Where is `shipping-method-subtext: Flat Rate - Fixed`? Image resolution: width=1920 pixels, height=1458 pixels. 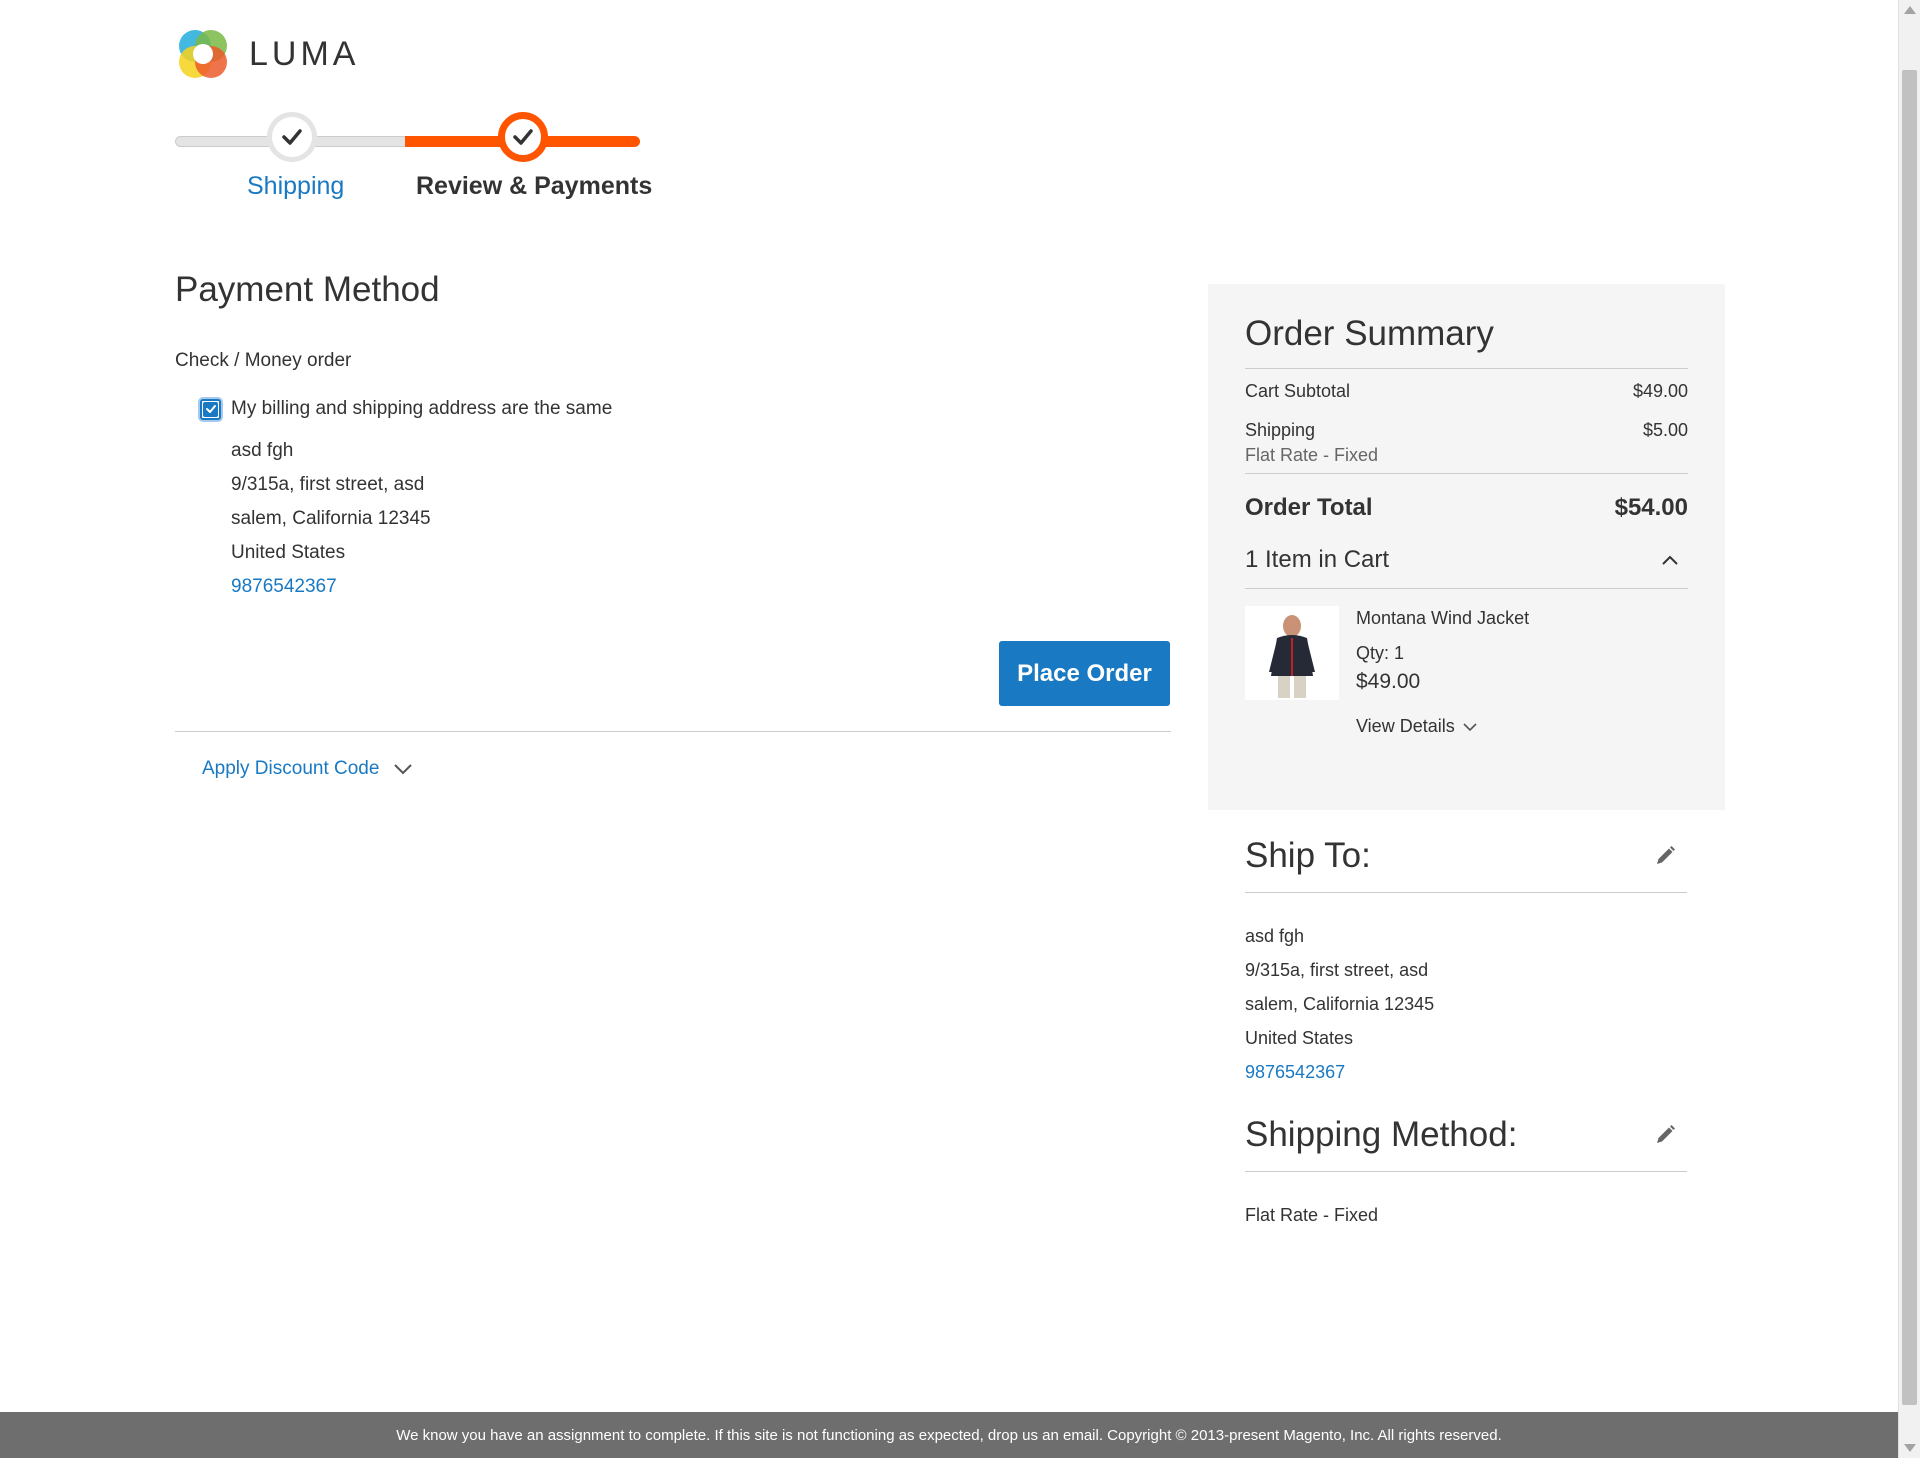
shipping-method-subtext: Flat Rate - Fixed is located at coordinates (1466, 459).